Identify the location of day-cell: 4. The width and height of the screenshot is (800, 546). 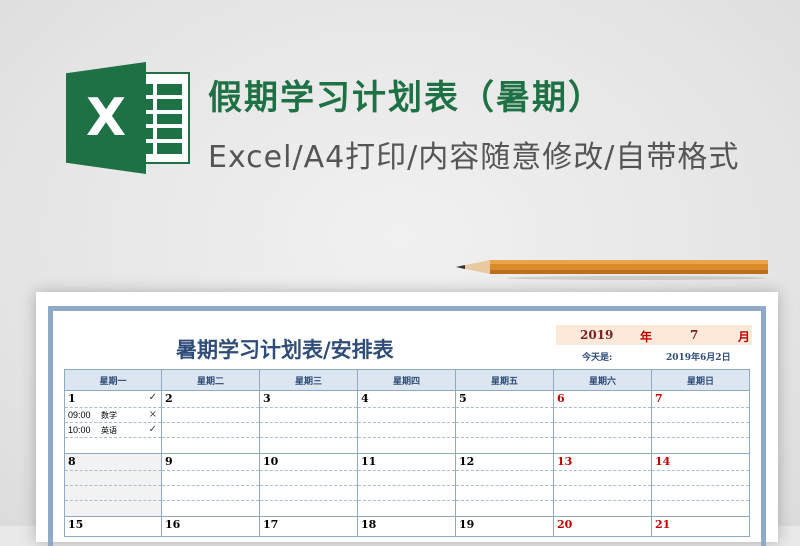
(407, 422).